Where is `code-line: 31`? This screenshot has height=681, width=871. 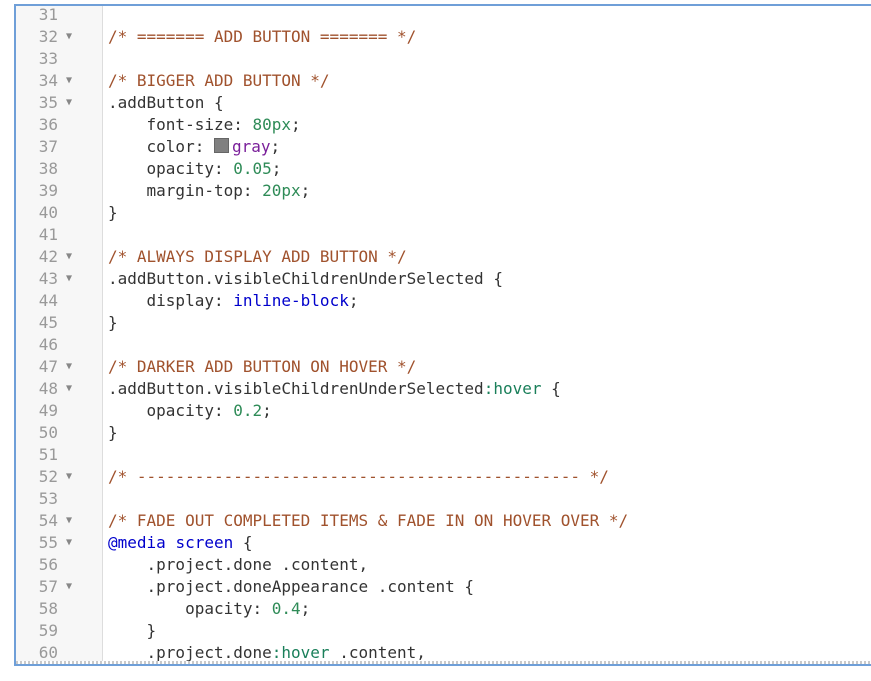
code-line: 31 is located at coordinates (443, 16).